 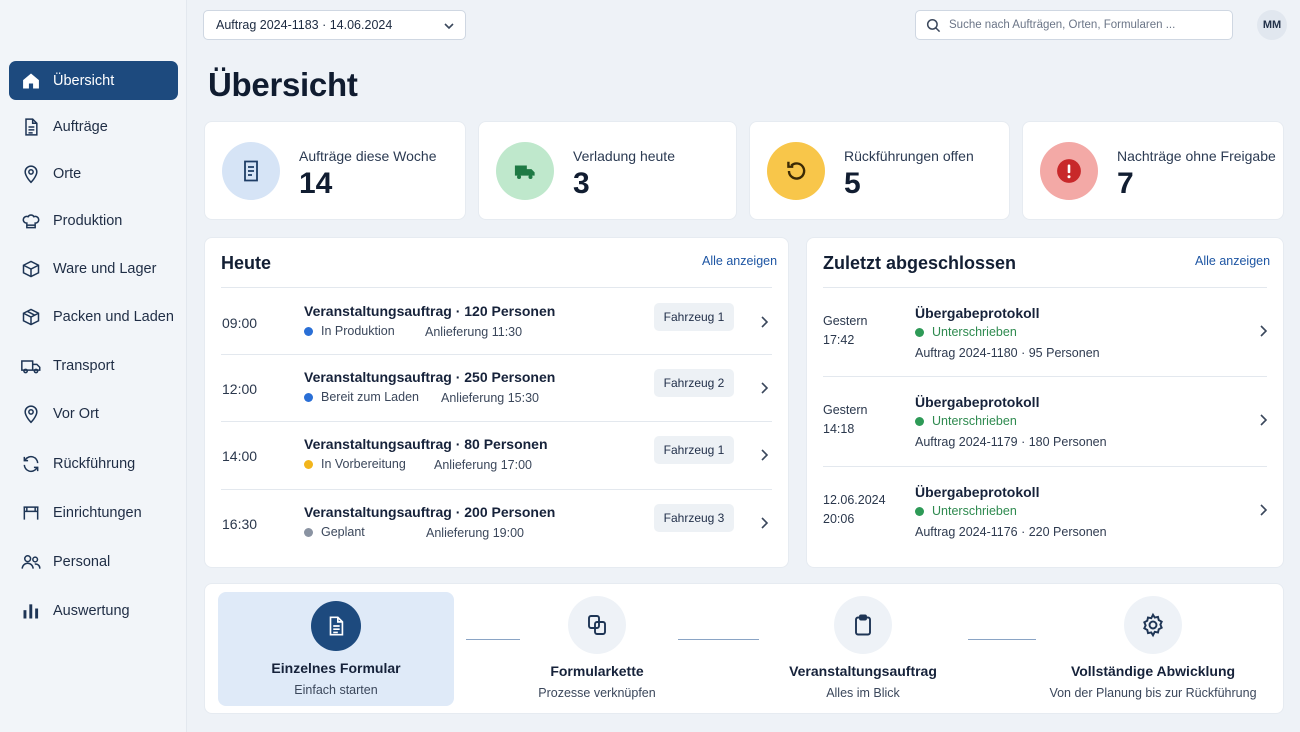 I want to click on sidebar-item-label: Orte, so click(x=67, y=173).